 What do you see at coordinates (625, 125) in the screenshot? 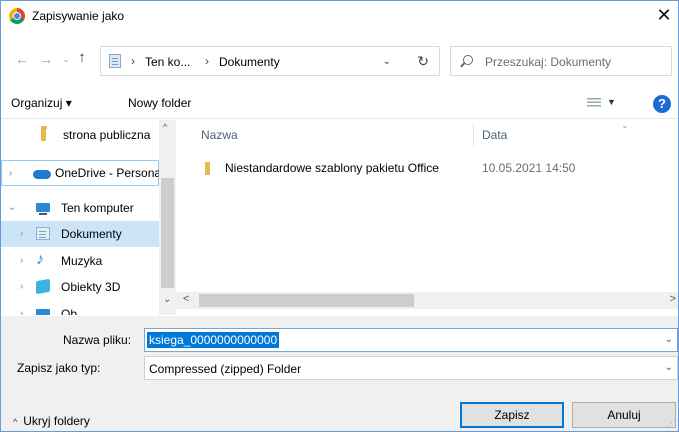
I see `sort-chevron-icon: ⌄` at bounding box center [625, 125].